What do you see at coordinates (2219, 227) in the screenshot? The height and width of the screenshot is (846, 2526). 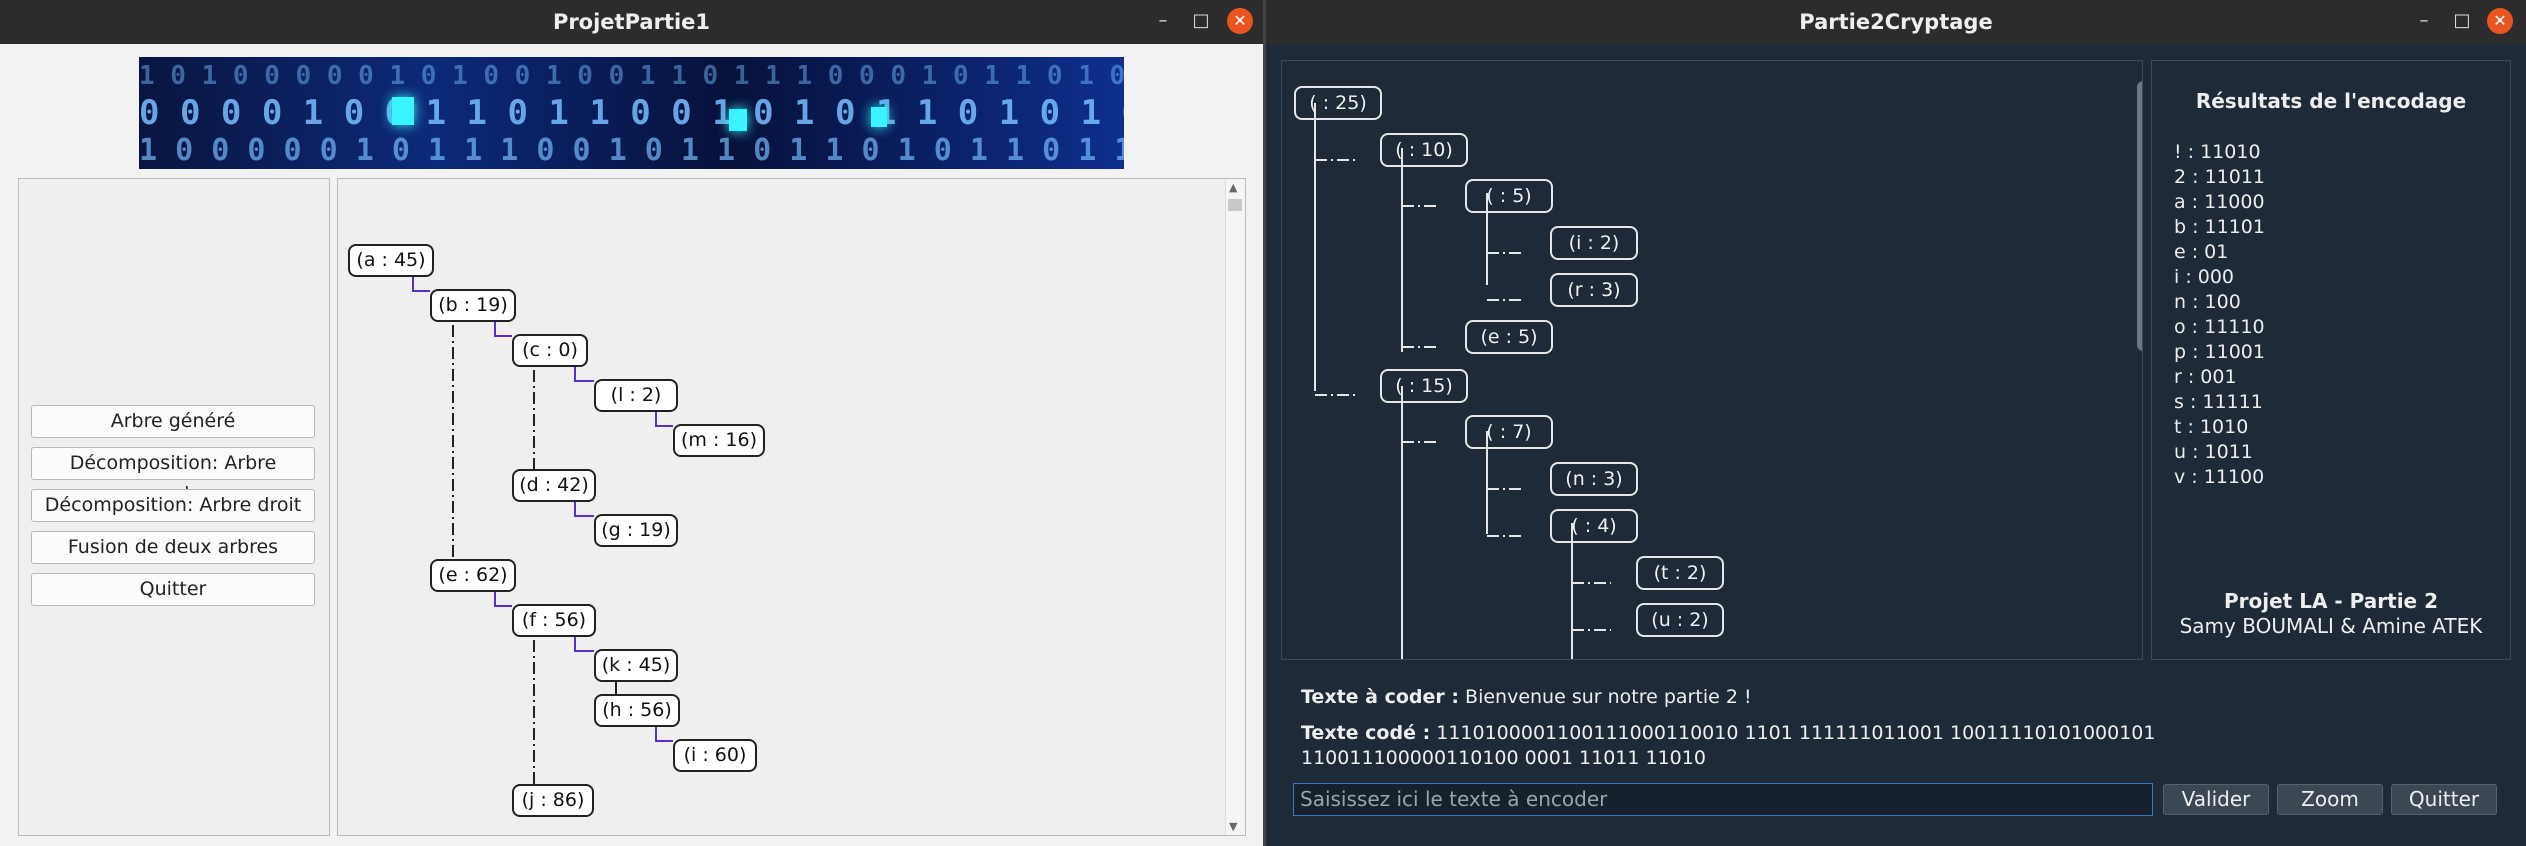 I see `code-entry: b : 11101` at bounding box center [2219, 227].